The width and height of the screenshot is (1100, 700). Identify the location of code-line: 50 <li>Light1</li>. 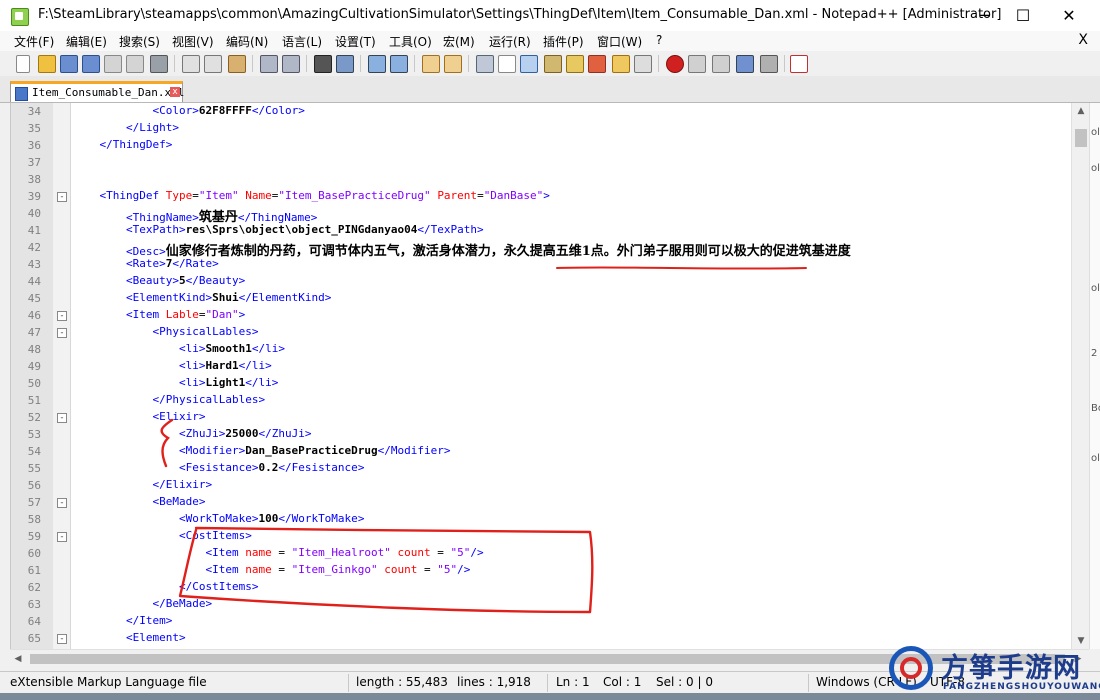
(541, 383).